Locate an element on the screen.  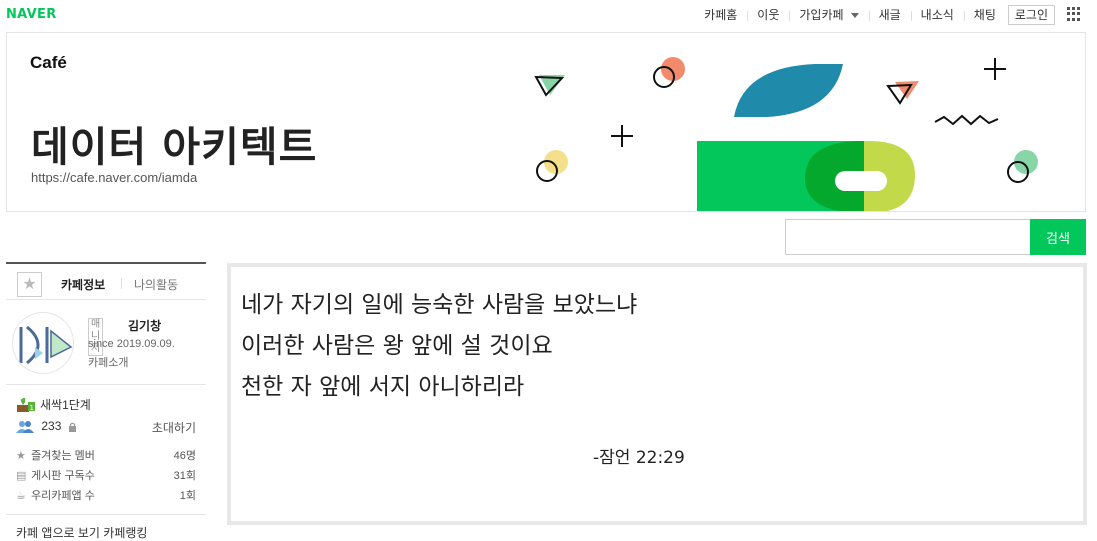
stat-favorite-members: ★ 즐겨찾는 멤버 46명 is located at coordinates (106, 455).